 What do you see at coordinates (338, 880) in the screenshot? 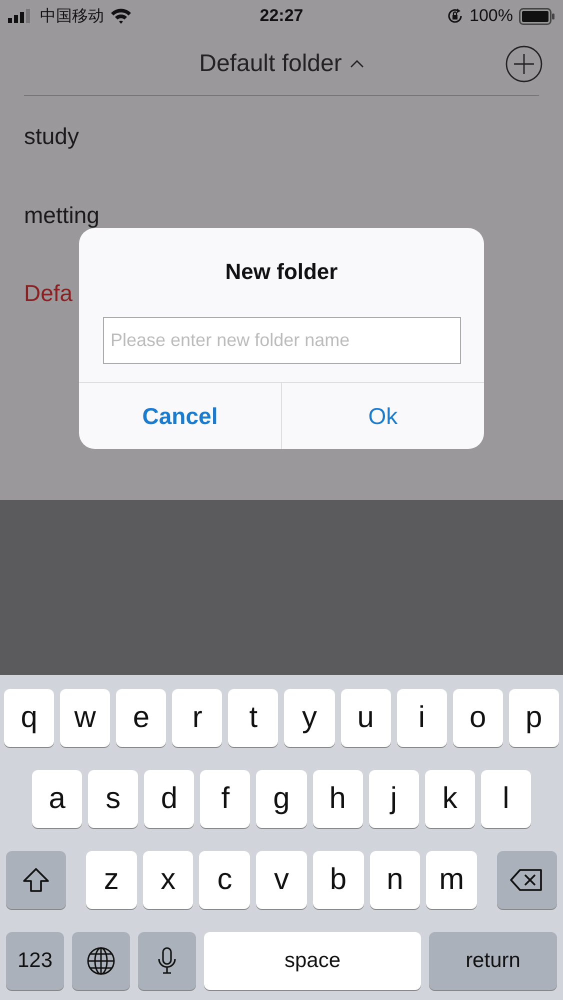
I see `letter-key: b` at bounding box center [338, 880].